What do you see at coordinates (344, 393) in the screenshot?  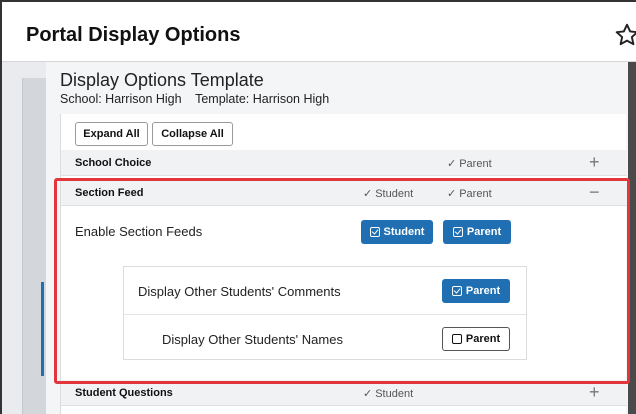 I see `row-student-questions: Student Questions ✓ Student +` at bounding box center [344, 393].